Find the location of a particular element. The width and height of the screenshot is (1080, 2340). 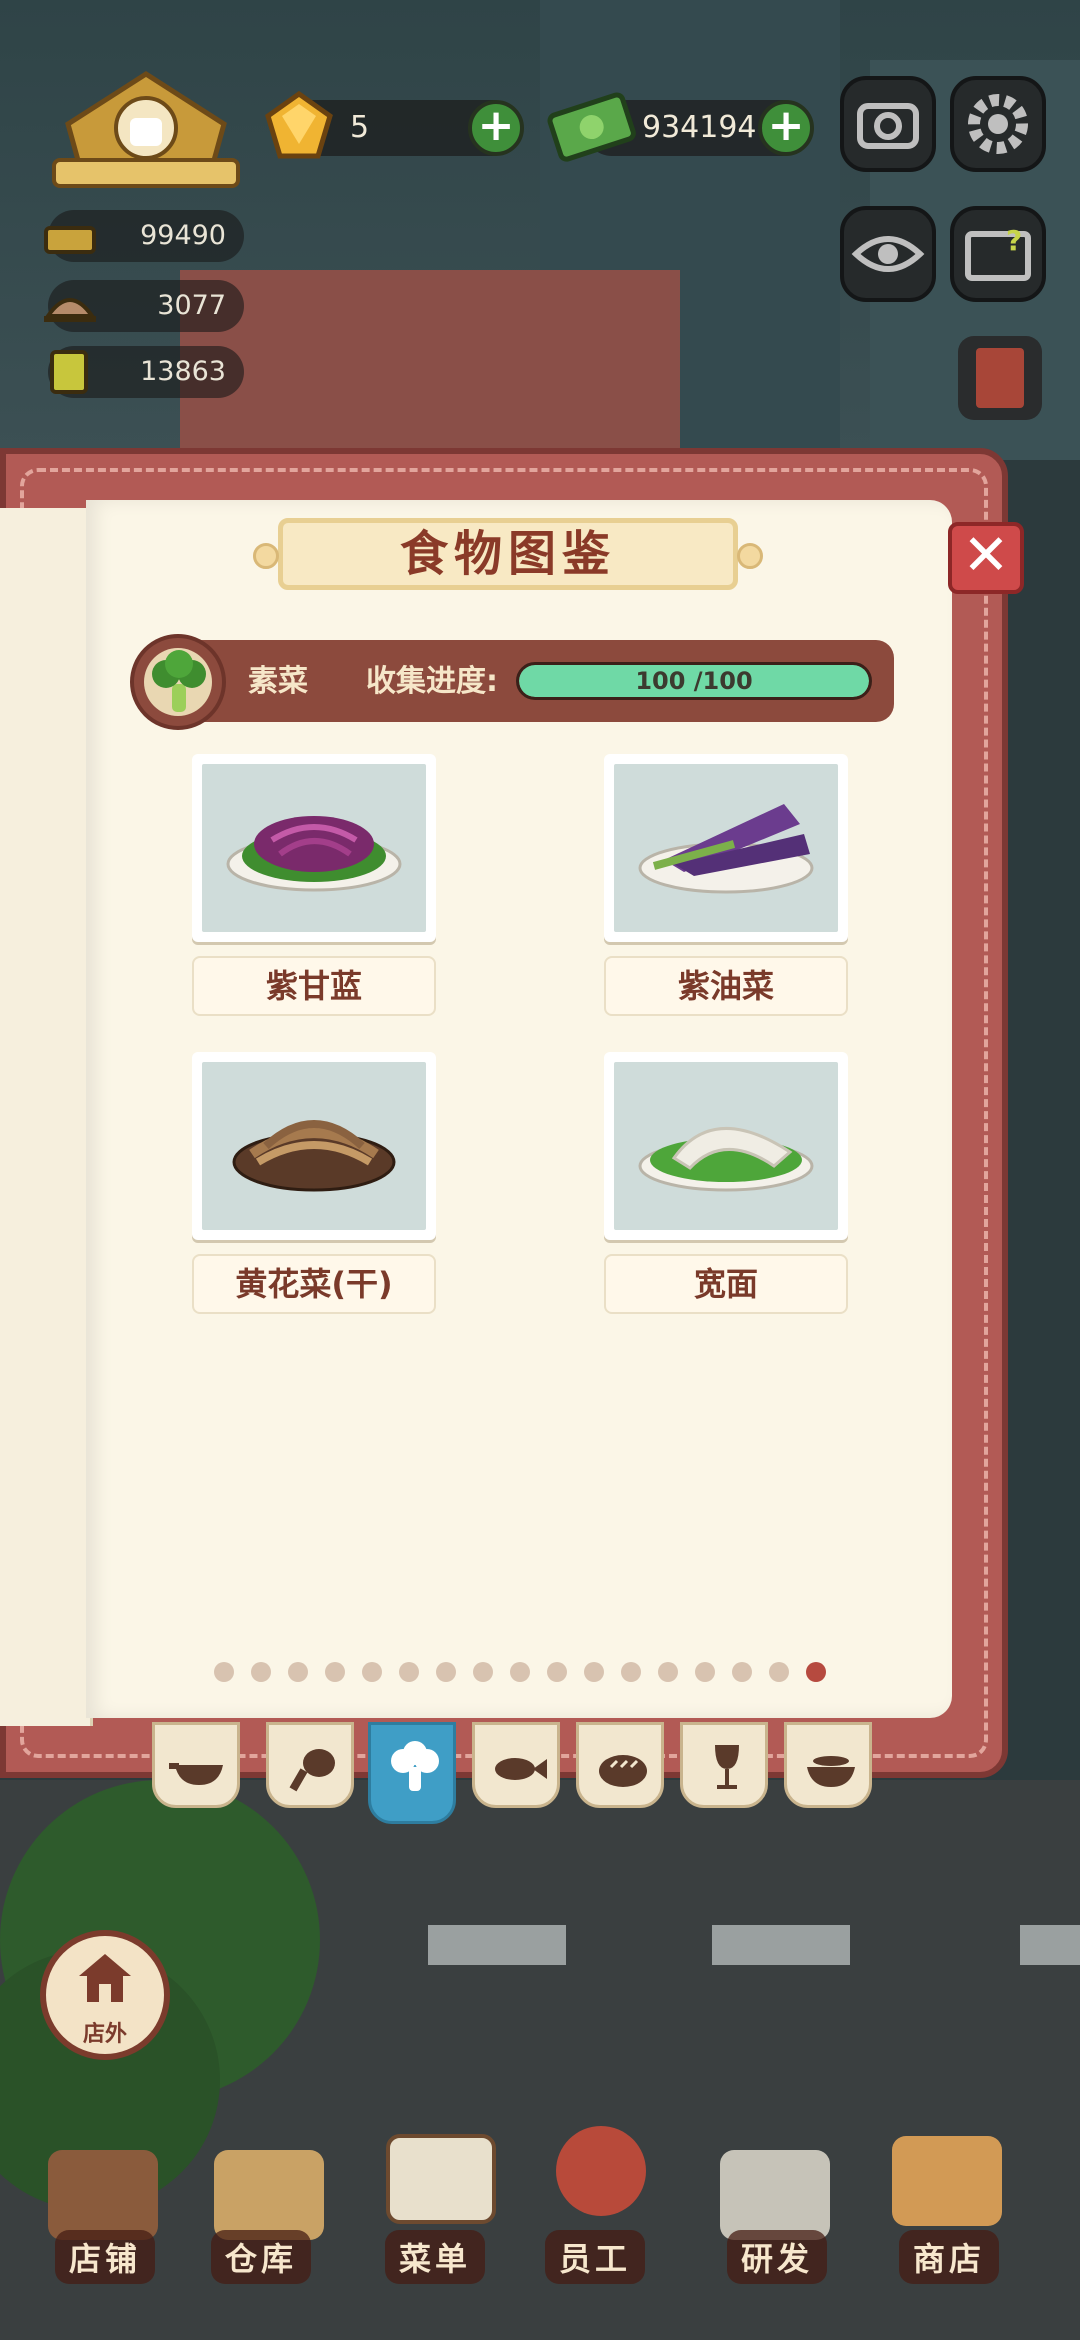

research-pot-icon is located at coordinates (775, 2195).